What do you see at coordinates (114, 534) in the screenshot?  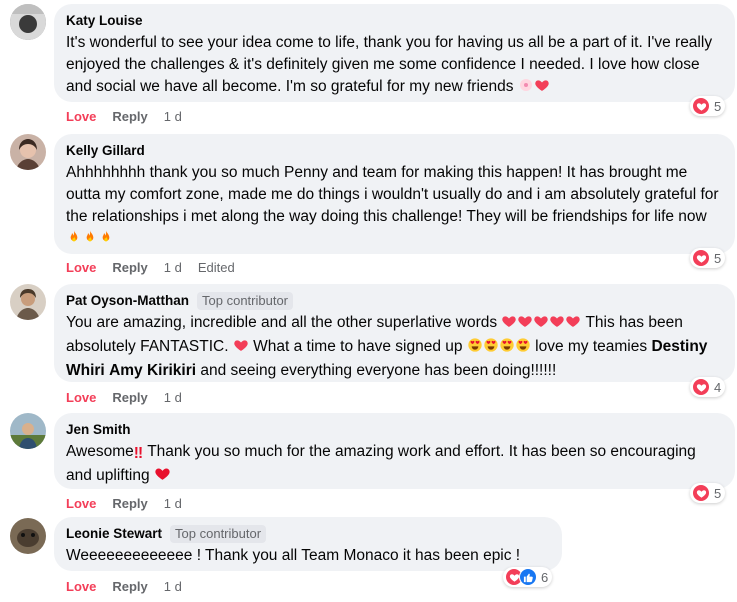 I see `author-name: Leonie Stewart` at bounding box center [114, 534].